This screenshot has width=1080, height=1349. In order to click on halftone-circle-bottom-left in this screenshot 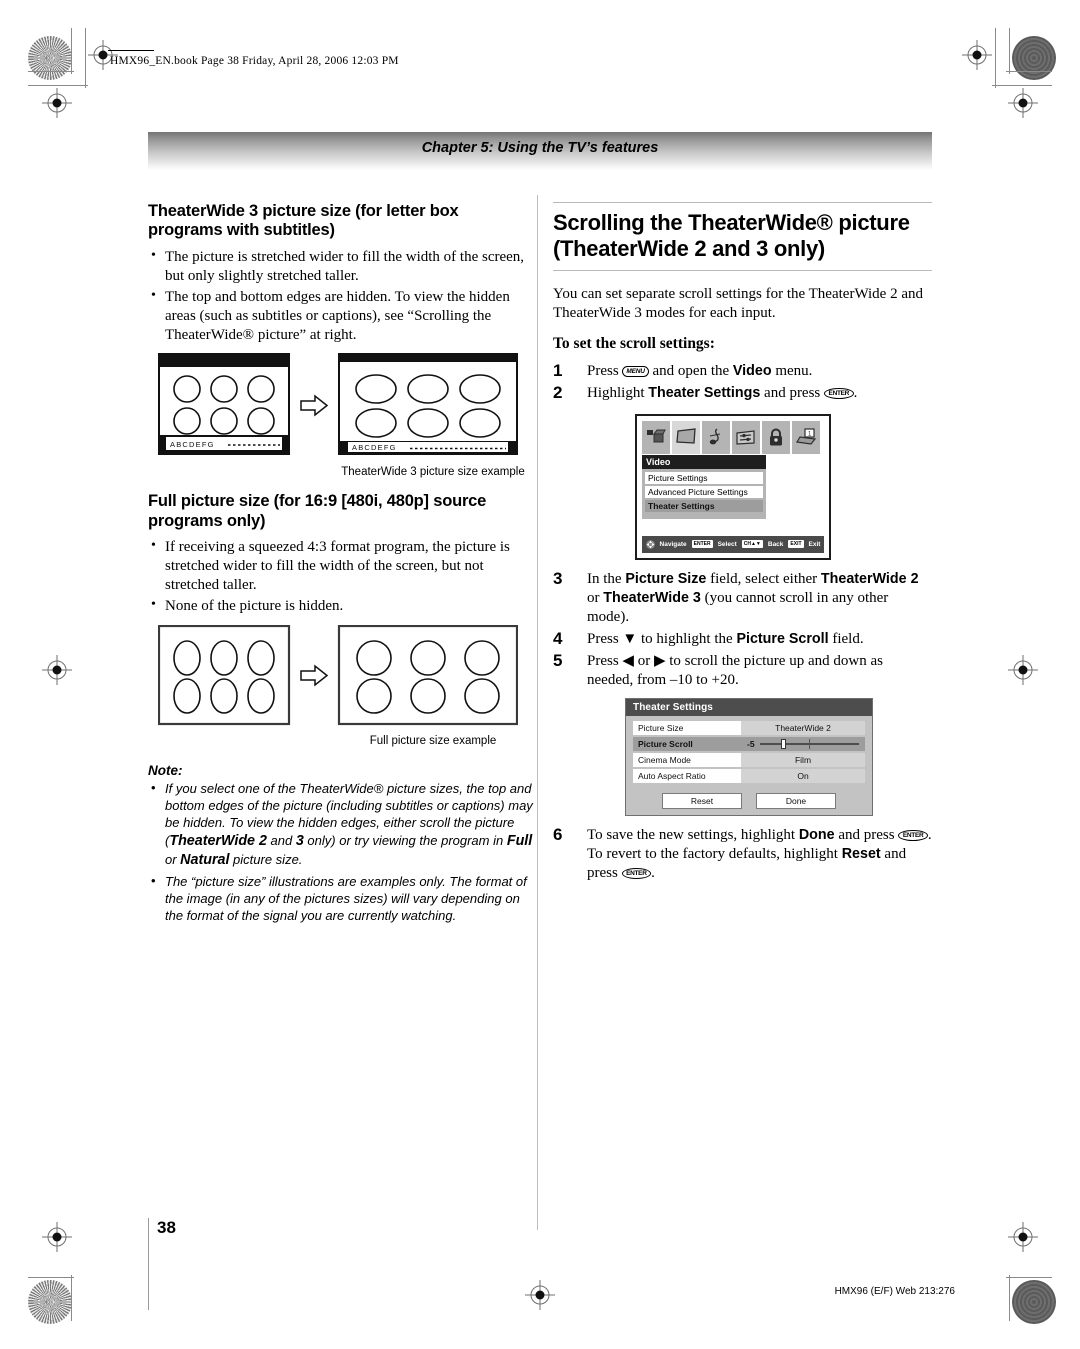, I will do `click(50, 1302)`.